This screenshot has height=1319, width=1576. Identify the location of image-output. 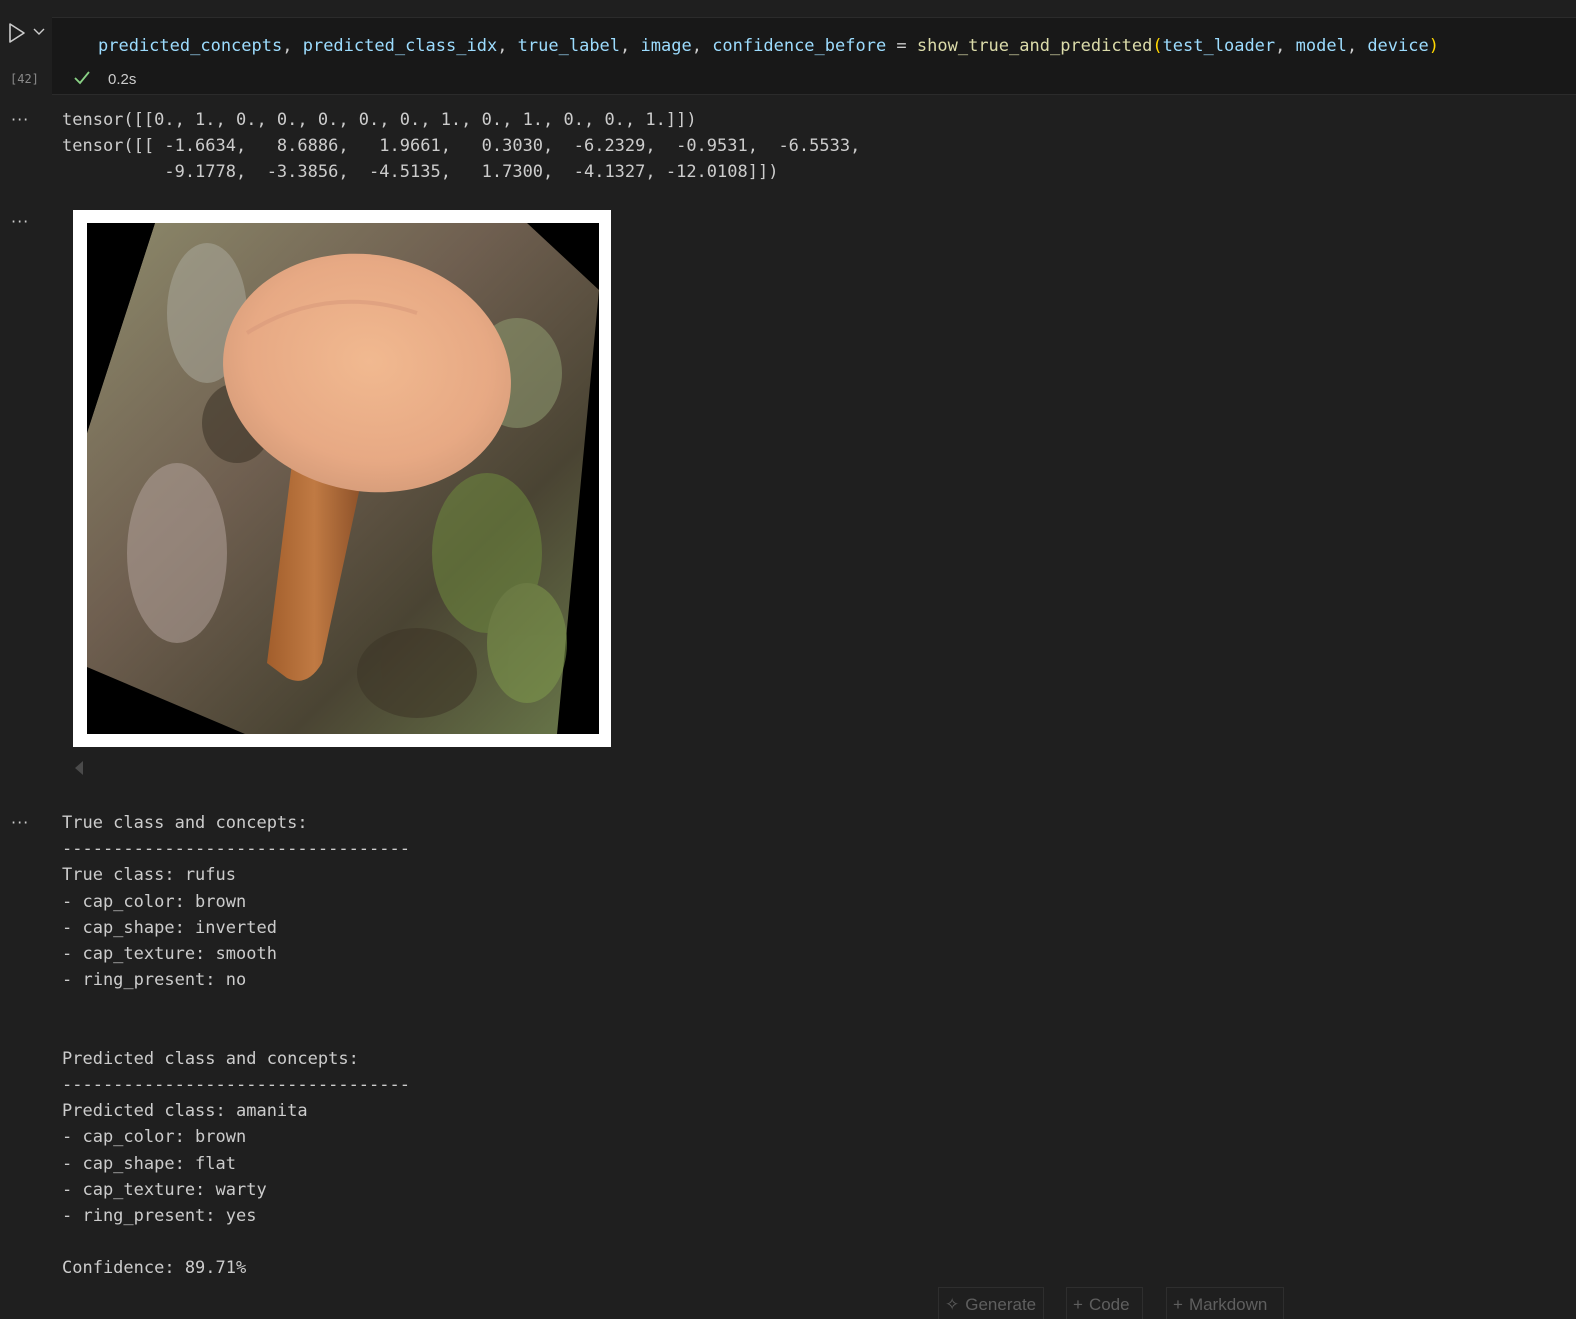
(342, 478).